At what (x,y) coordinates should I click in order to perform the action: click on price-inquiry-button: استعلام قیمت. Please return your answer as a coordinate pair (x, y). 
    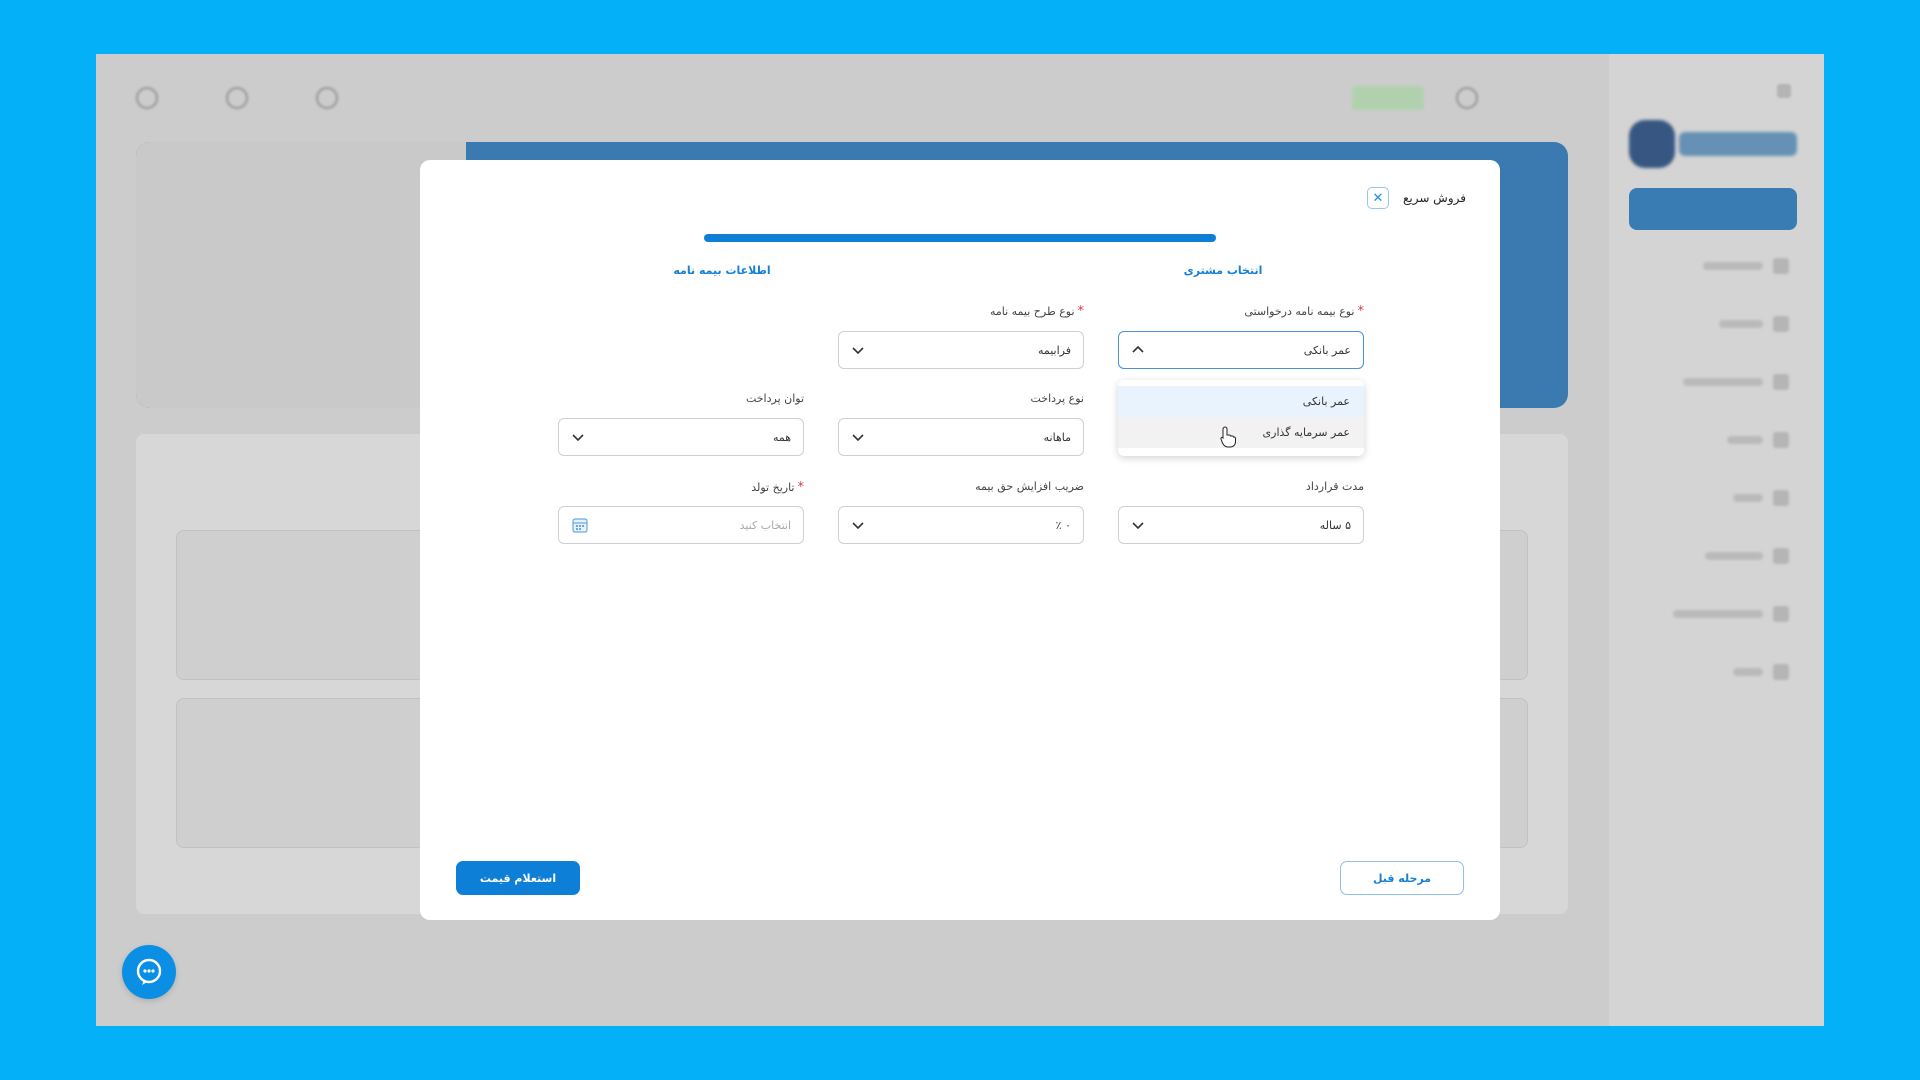
    Looking at the image, I should click on (518, 878).